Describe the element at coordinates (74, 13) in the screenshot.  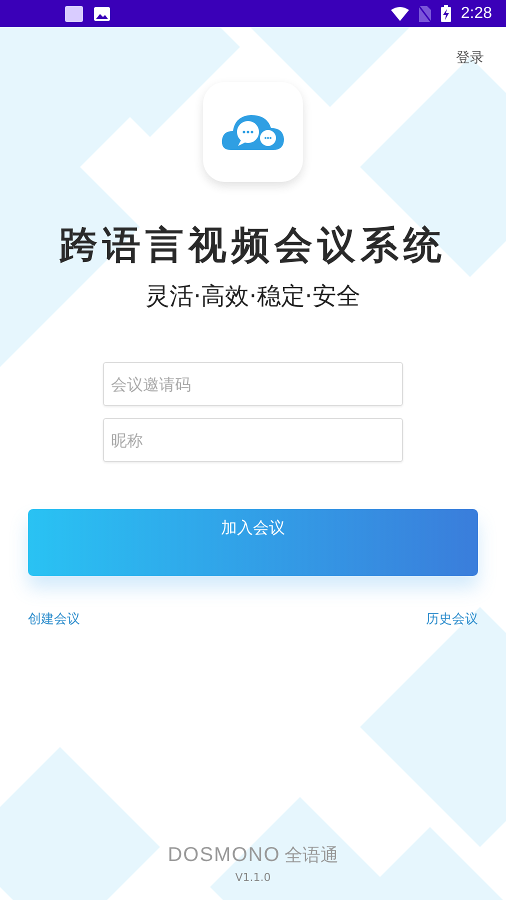
I see `notification-icon` at that location.